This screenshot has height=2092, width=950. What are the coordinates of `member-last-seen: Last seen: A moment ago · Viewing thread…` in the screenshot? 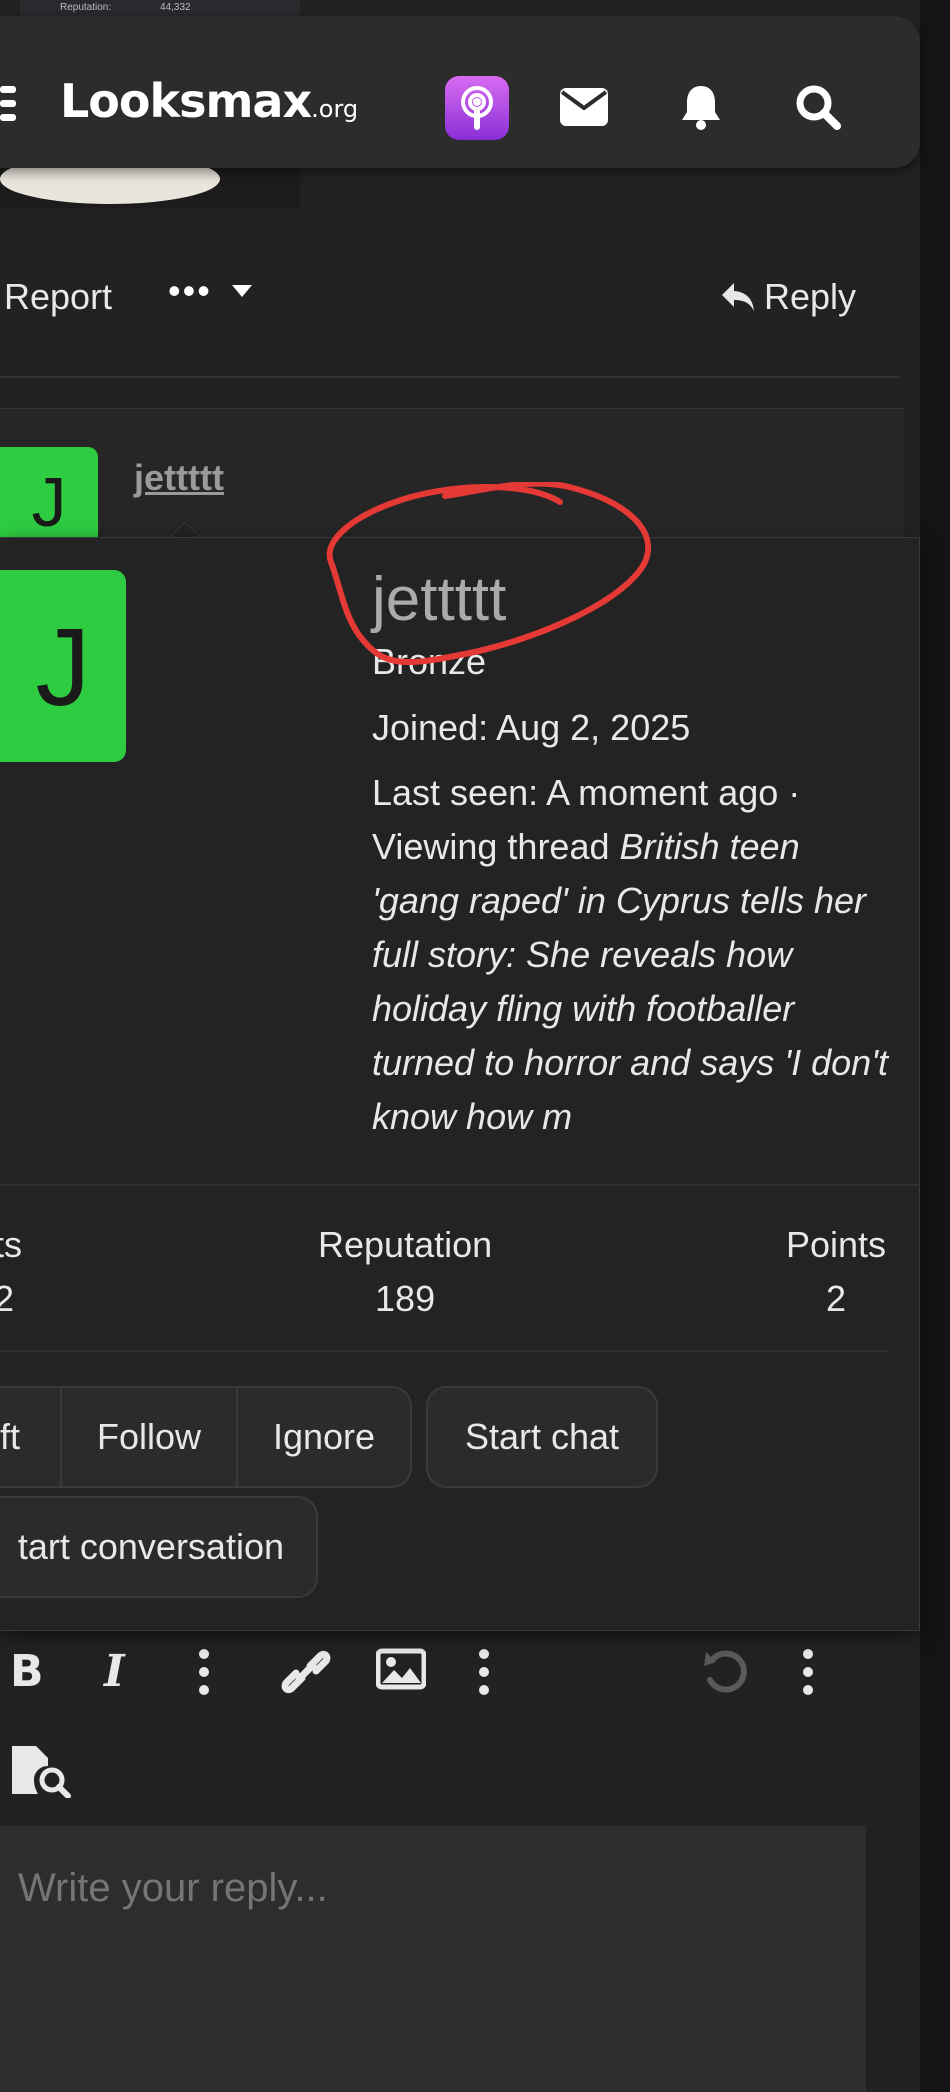 It's located at (632, 955).